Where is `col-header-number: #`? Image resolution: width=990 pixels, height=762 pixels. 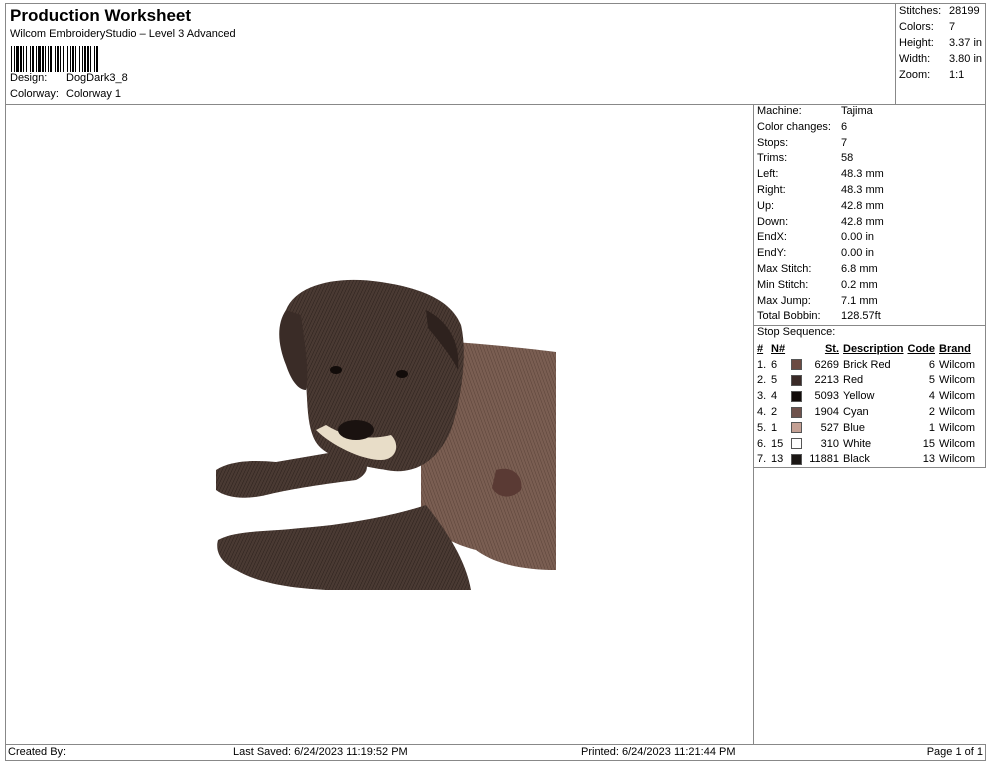 col-header-number: # is located at coordinates (760, 348).